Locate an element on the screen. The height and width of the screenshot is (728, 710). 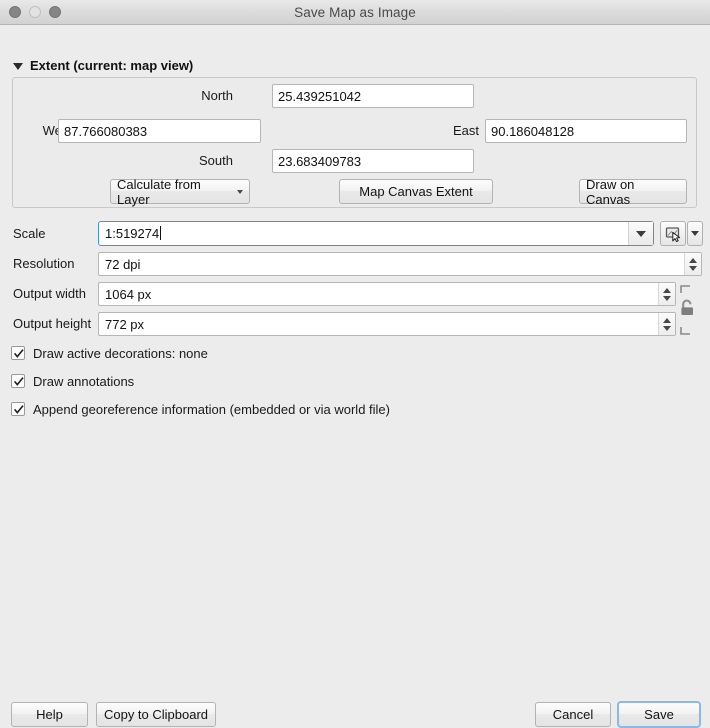
append-georeference-checkbox is located at coordinates (18, 409).